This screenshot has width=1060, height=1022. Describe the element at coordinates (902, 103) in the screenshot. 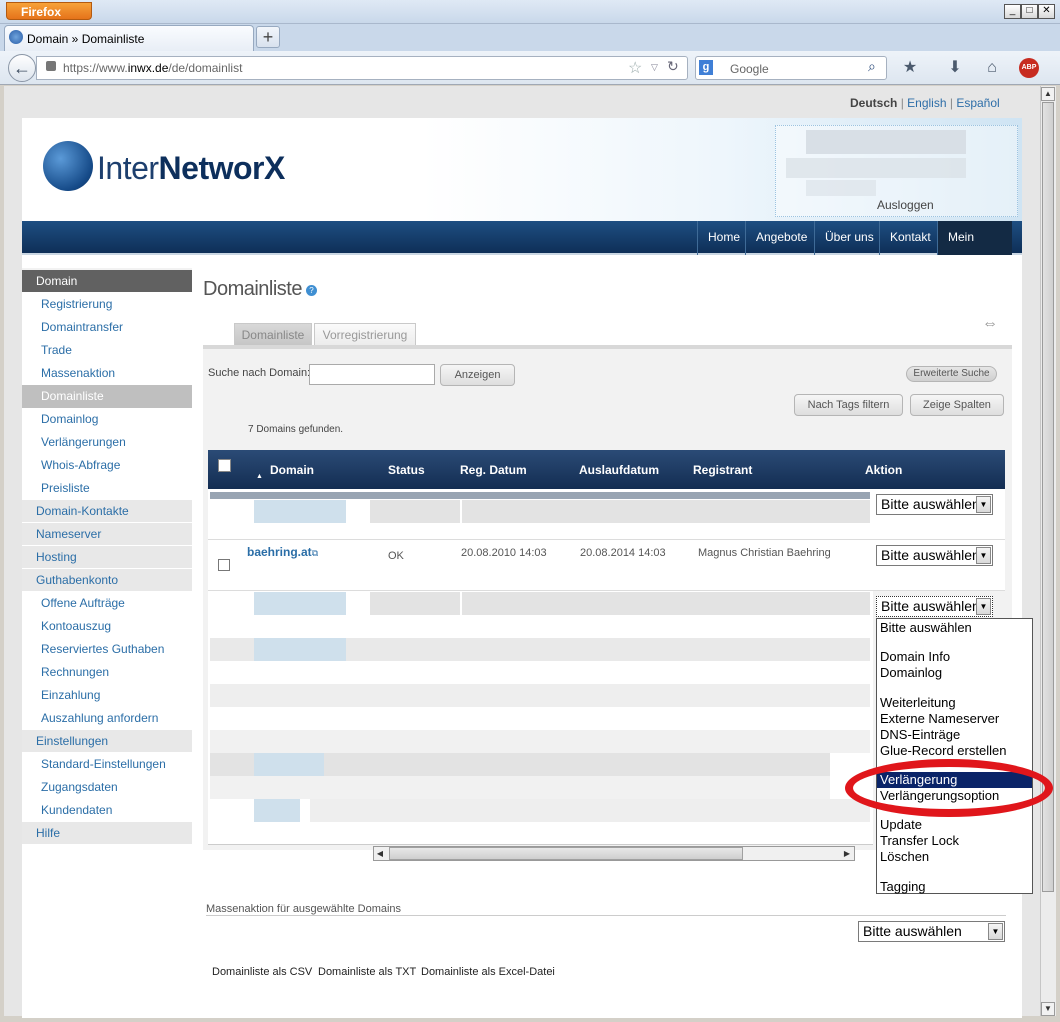

I see `lang-sep: |` at that location.